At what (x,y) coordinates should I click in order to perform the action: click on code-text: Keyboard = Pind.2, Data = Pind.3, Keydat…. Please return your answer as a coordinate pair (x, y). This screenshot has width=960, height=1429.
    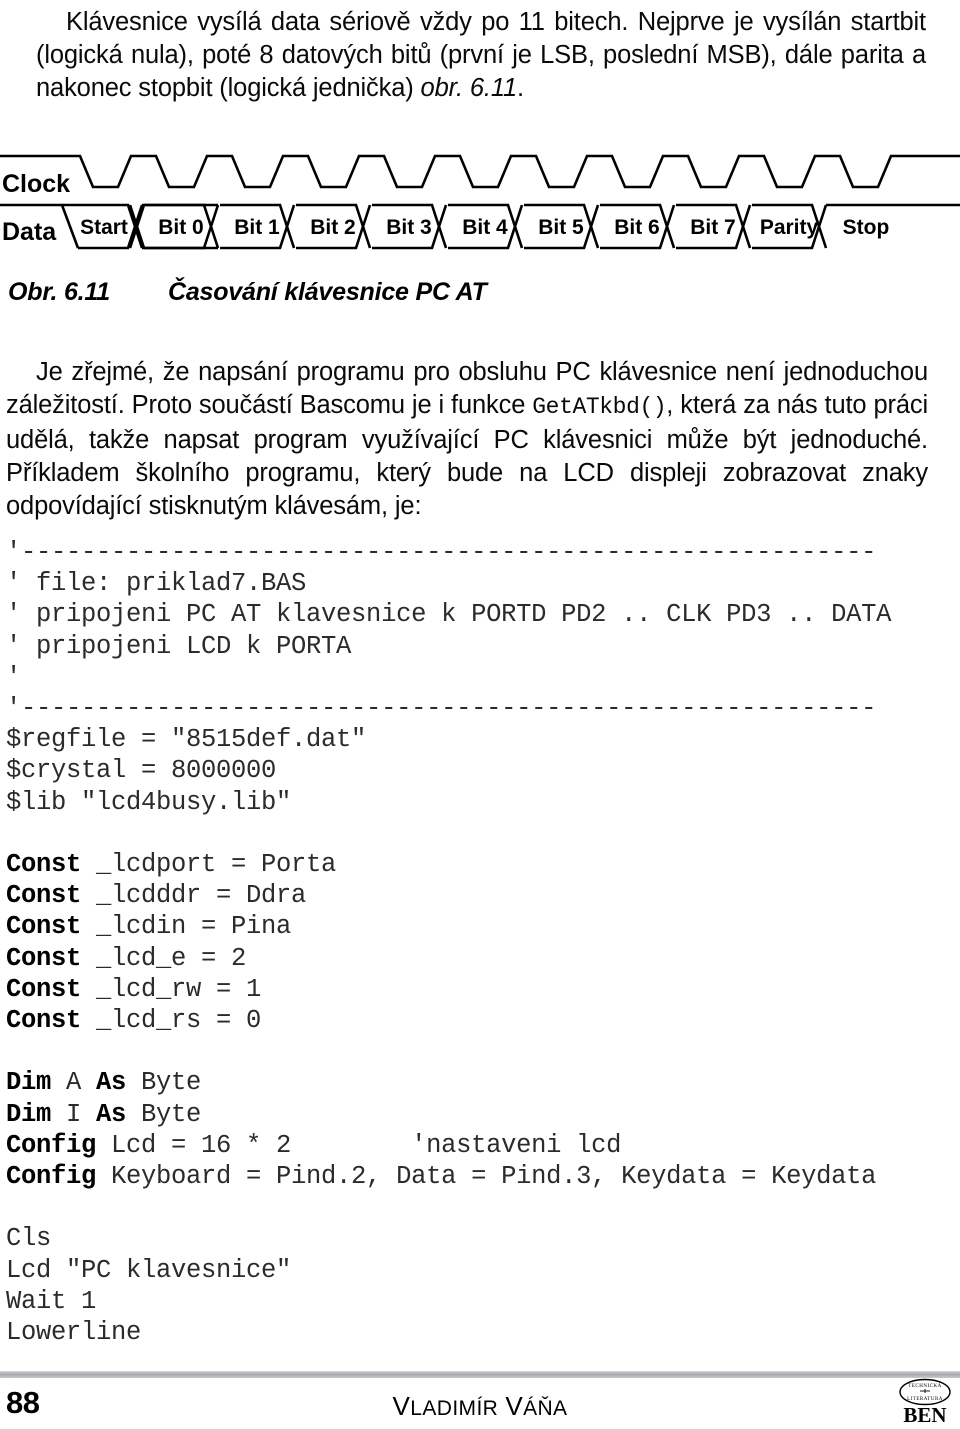
    Looking at the image, I should click on (486, 1177).